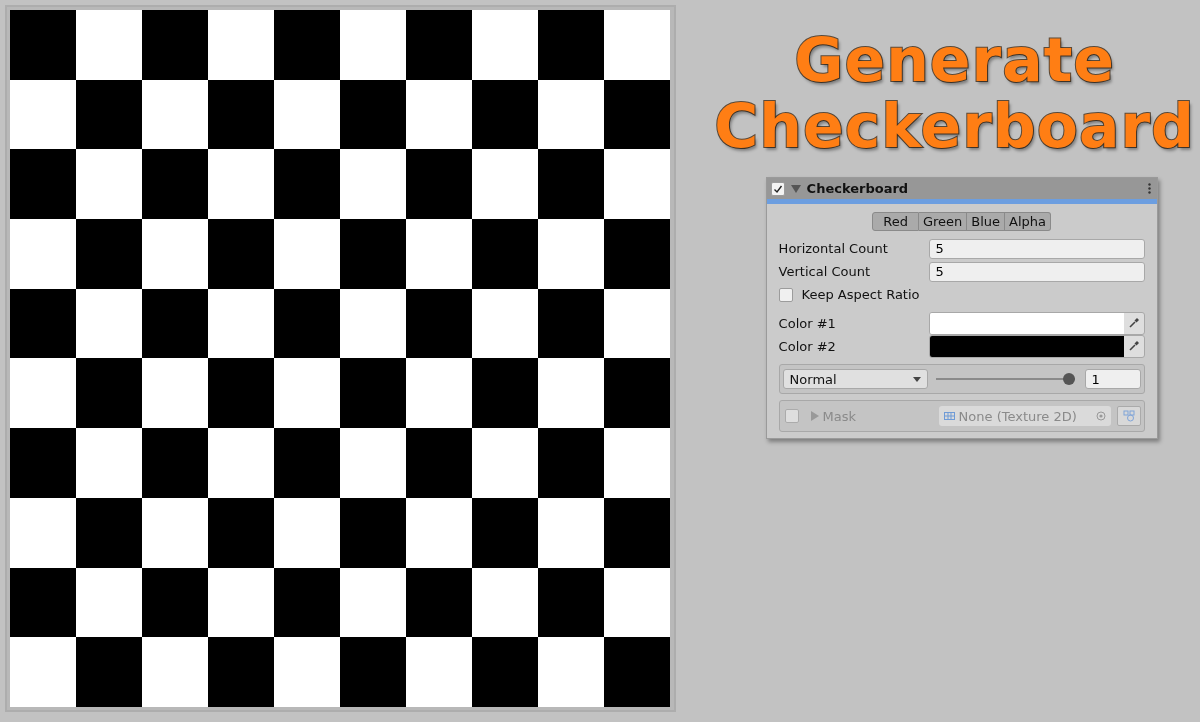 This screenshot has height=722, width=1200. What do you see at coordinates (1005, 379) in the screenshot?
I see `opacity-slider` at bounding box center [1005, 379].